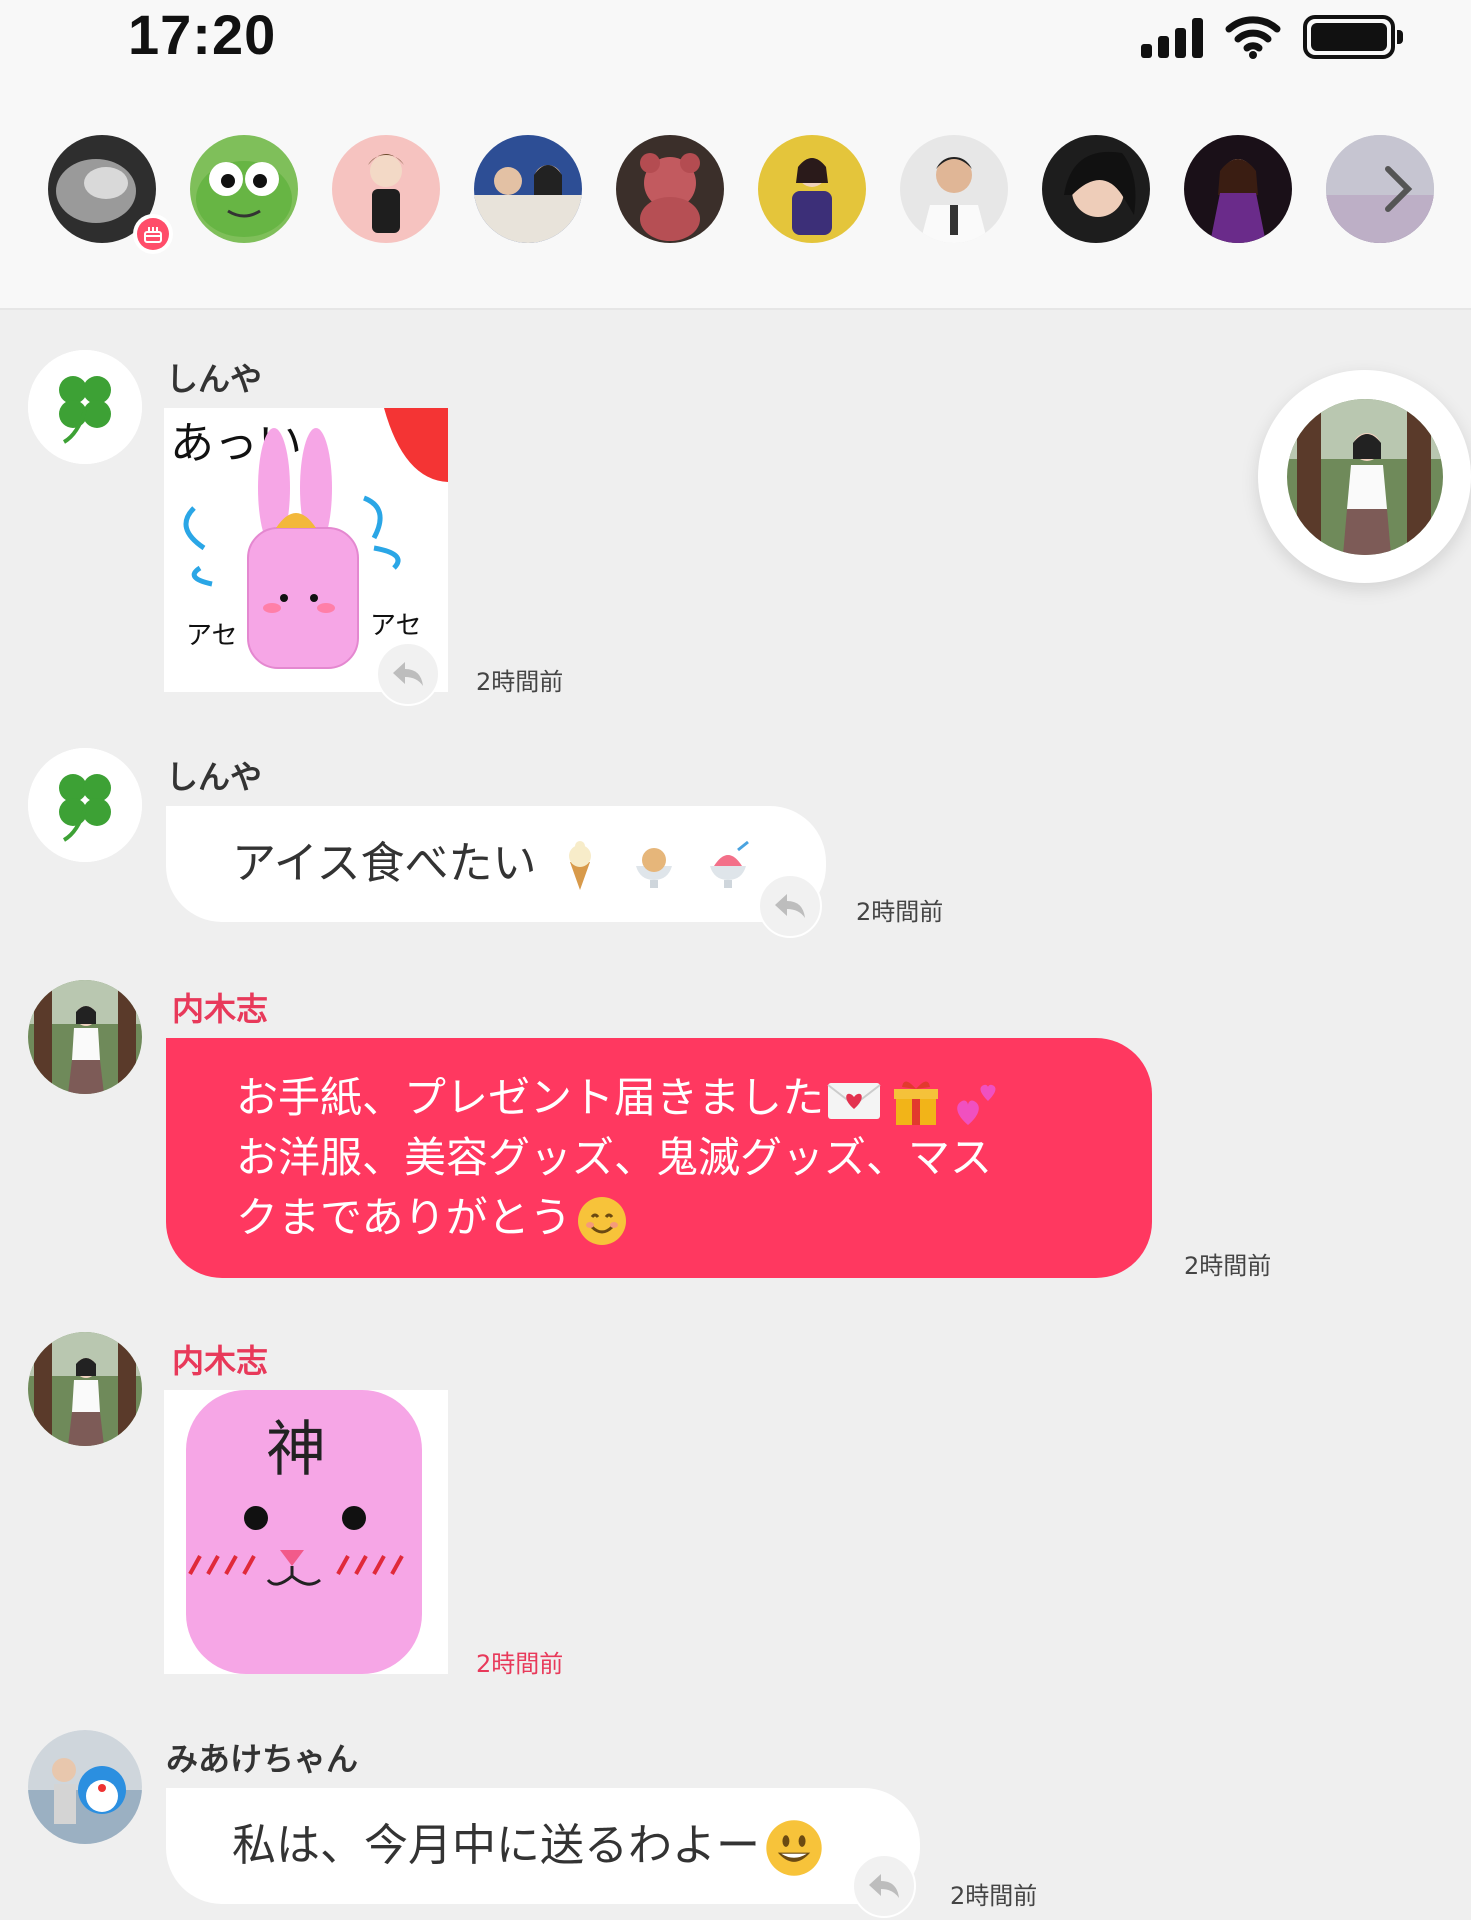 The height and width of the screenshot is (1920, 1471). I want to click on gift-icon, so click(916, 1102).